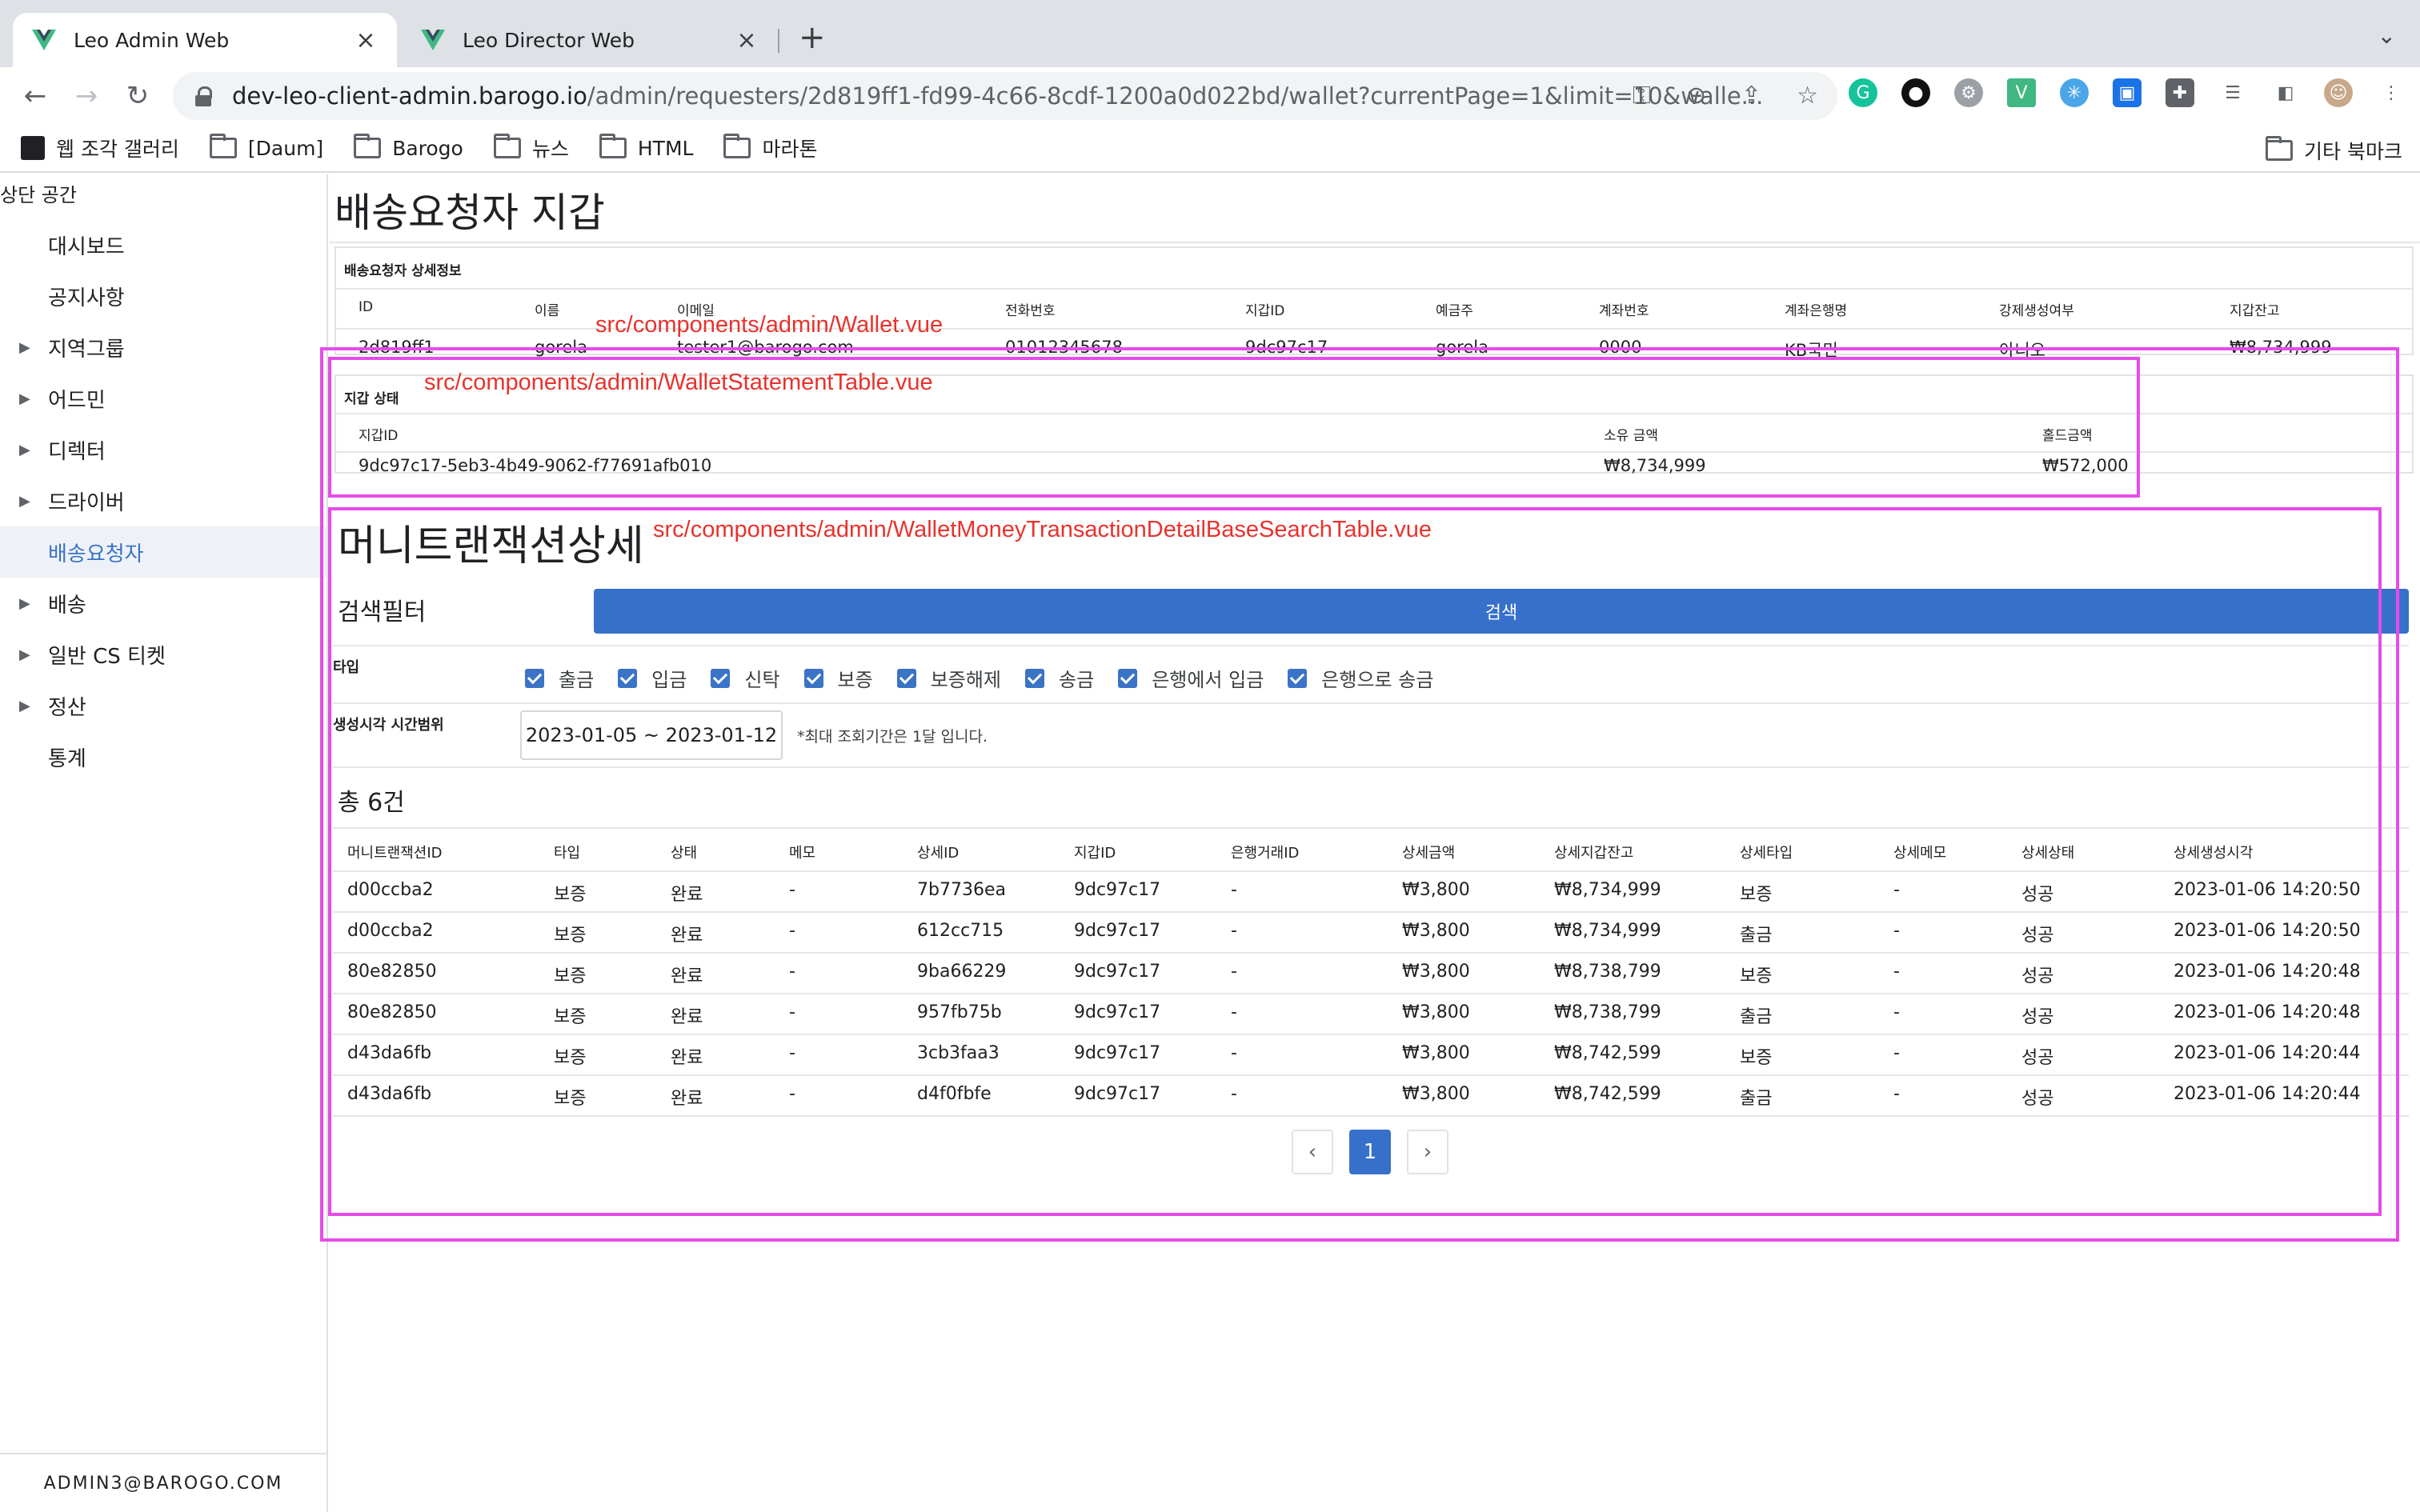 The image size is (2420, 1512). Describe the element at coordinates (1766, 853) in the screenshot. I see `column-header: 상세타입` at that location.